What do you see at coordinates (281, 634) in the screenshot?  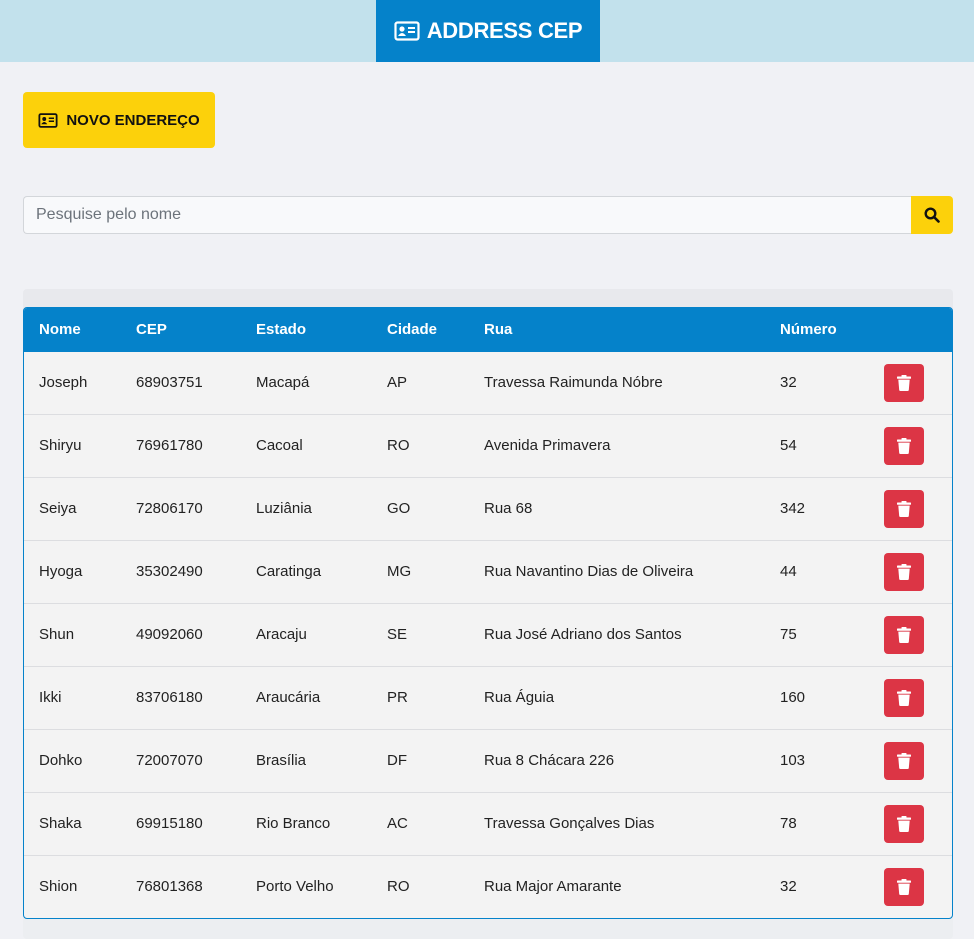 I see `cell-estado: Aracaju` at bounding box center [281, 634].